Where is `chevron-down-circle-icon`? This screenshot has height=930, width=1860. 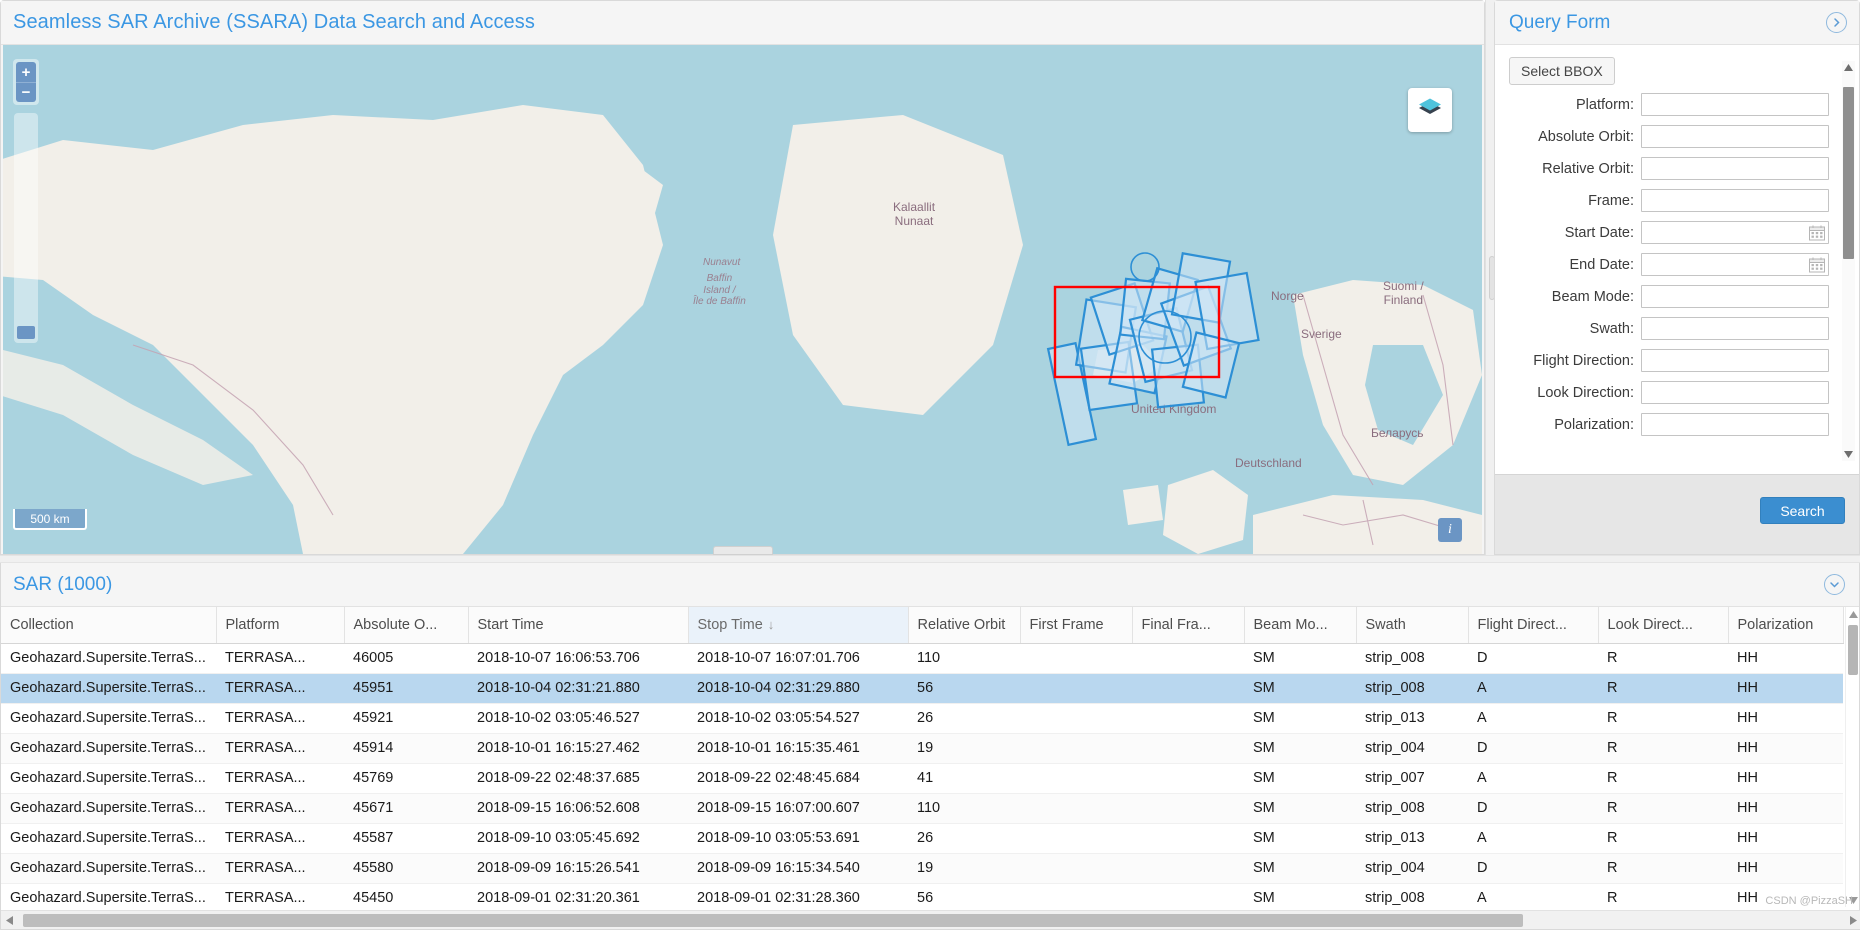 chevron-down-circle-icon is located at coordinates (1834, 584).